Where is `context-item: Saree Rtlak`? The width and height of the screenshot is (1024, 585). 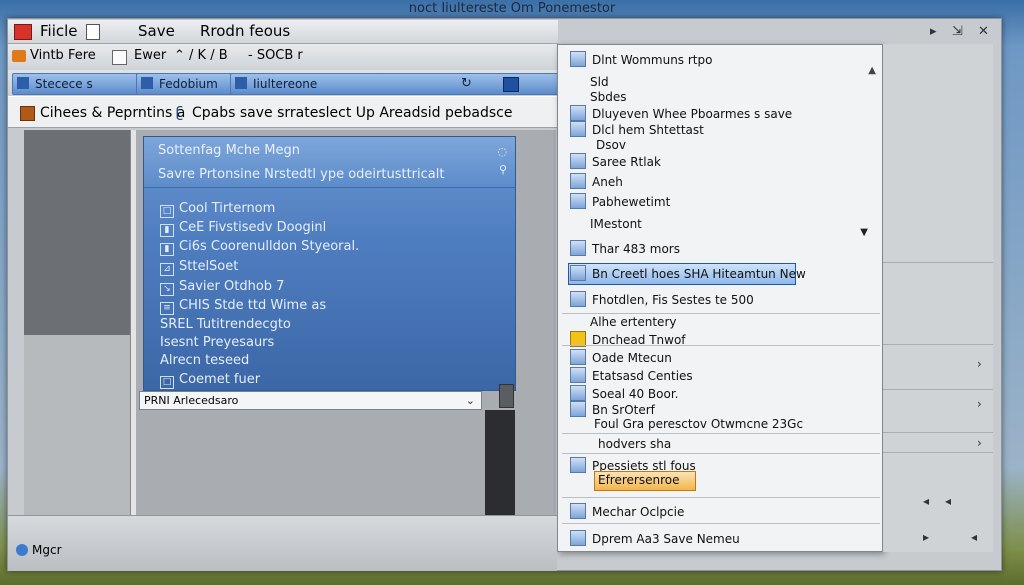 context-item: Saree Rtlak is located at coordinates (615, 161).